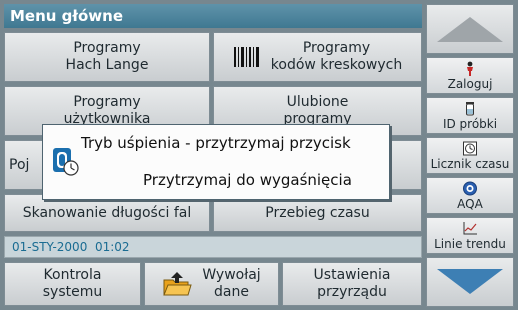 The width and height of the screenshot is (518, 310). I want to click on button-label-line1: Ustawienia, so click(352, 275).